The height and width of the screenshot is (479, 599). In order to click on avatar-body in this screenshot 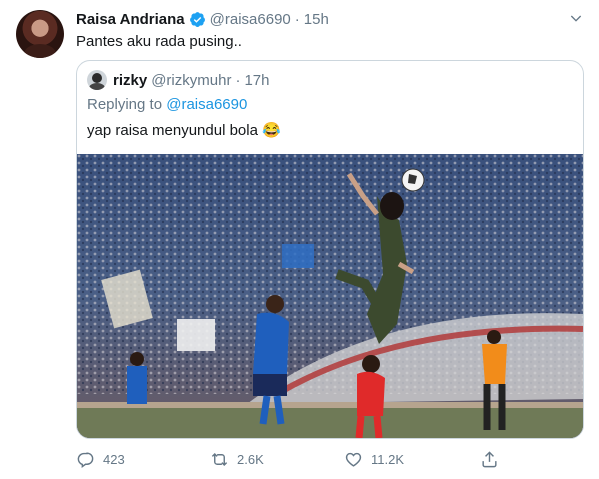, I will do `click(97, 86)`.